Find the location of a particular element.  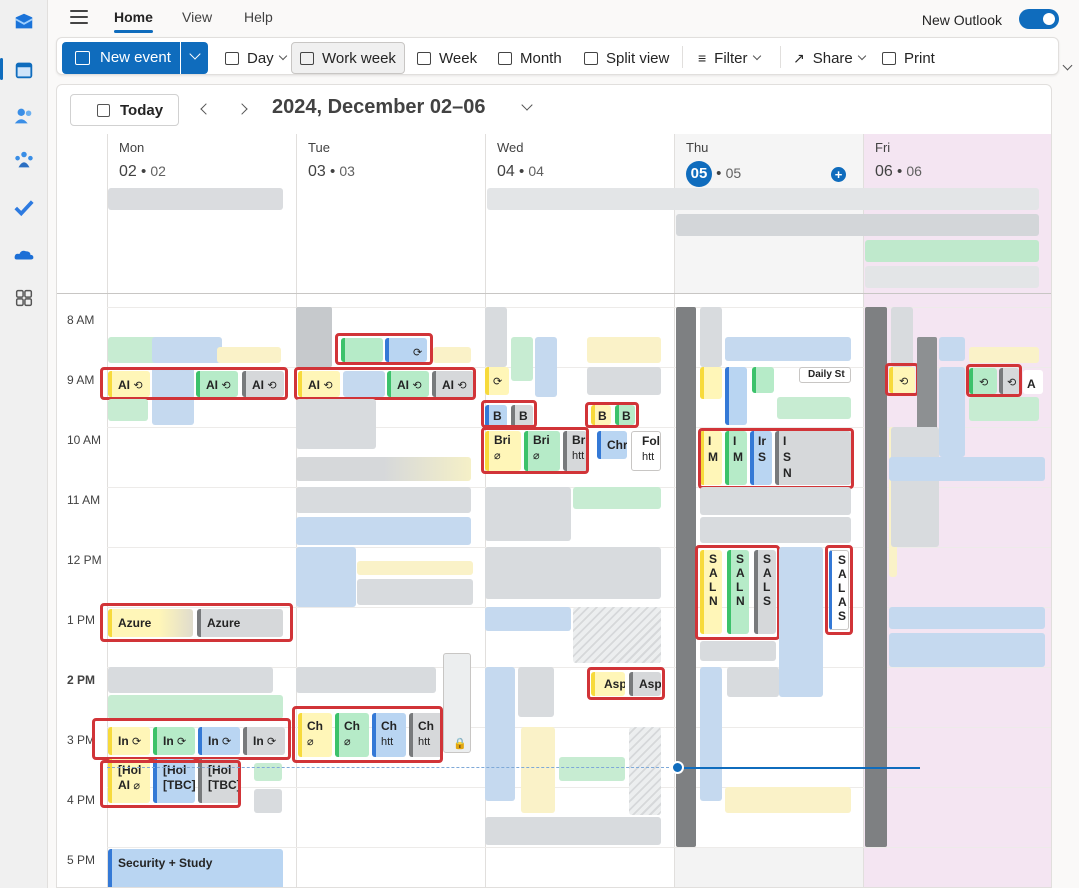

split-view-button: Split view is located at coordinates (626, 58).